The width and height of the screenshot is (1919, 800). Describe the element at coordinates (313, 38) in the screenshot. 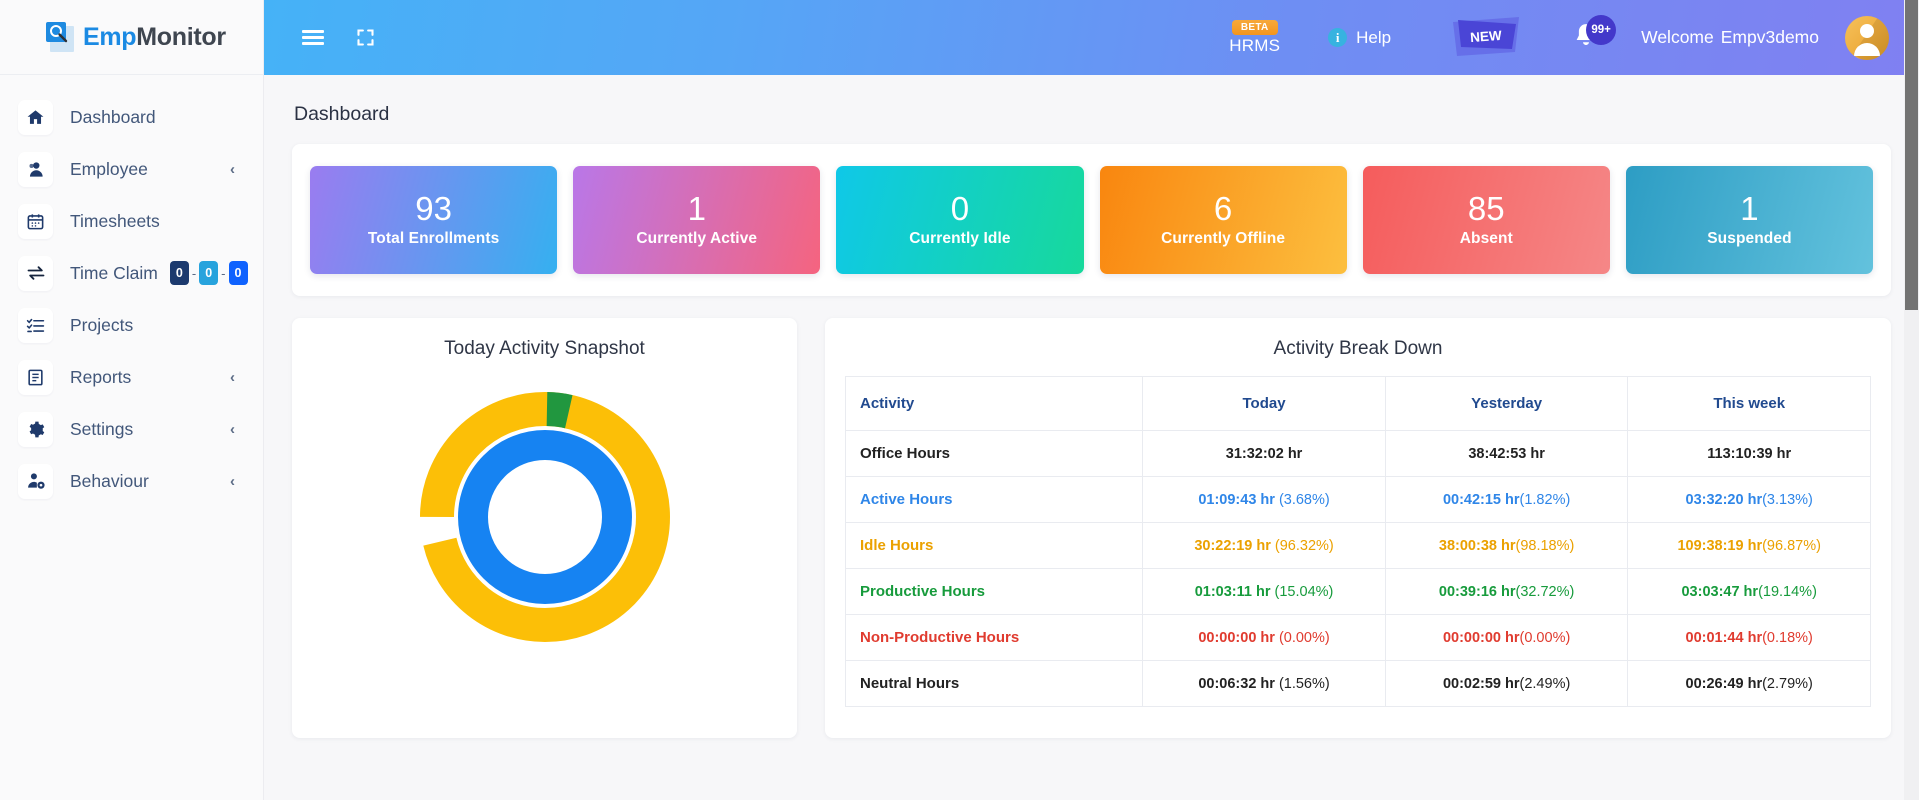

I see `hamburger-icon` at that location.